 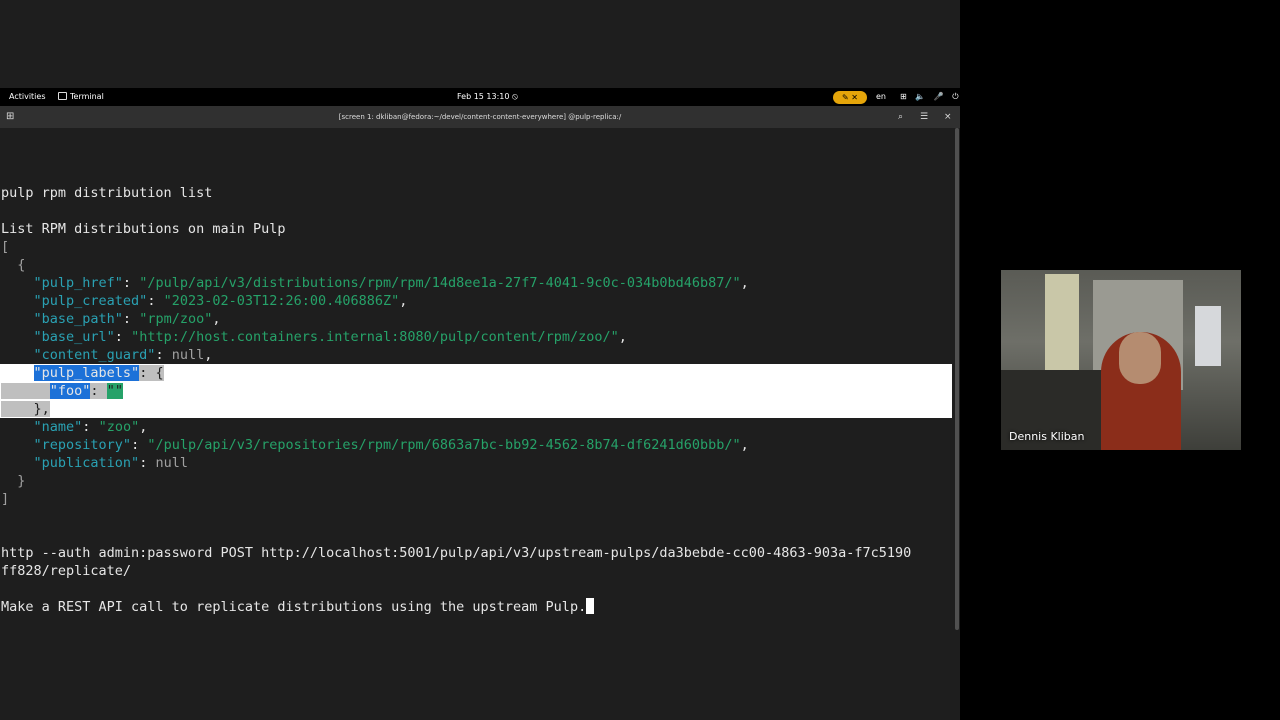 What do you see at coordinates (1140, 358) in the screenshot?
I see `person-head` at bounding box center [1140, 358].